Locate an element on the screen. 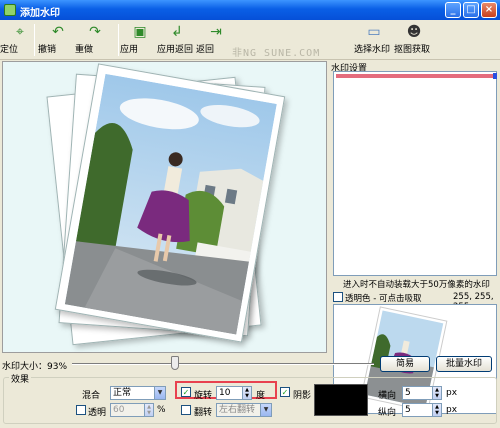  batch-watermark-button: 批量水印 is located at coordinates (464, 364).